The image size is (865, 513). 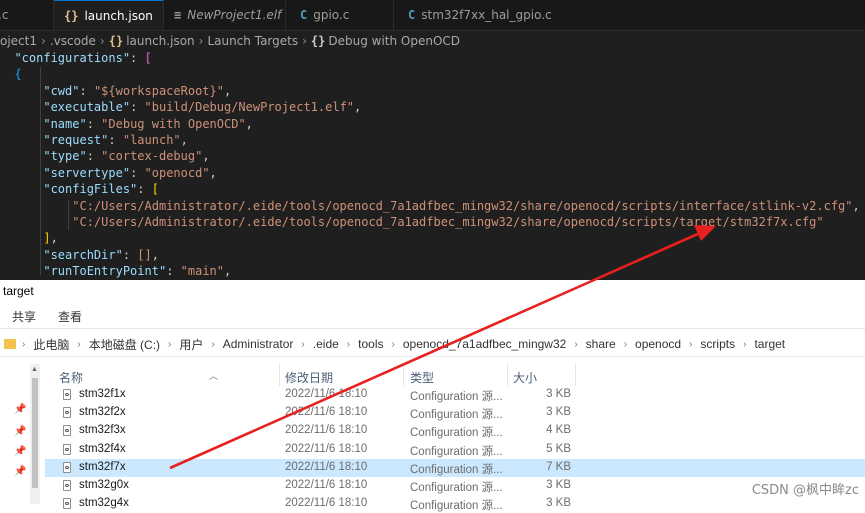 I want to click on code-line: "configFiles": [, so click(x=432, y=189).